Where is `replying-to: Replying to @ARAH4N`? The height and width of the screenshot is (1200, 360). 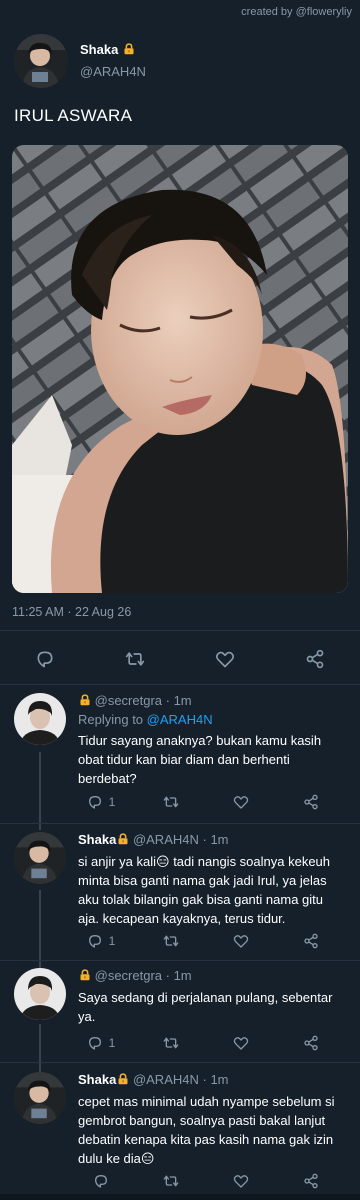
replying-to: Replying to @ARAH4N is located at coordinates (145, 719).